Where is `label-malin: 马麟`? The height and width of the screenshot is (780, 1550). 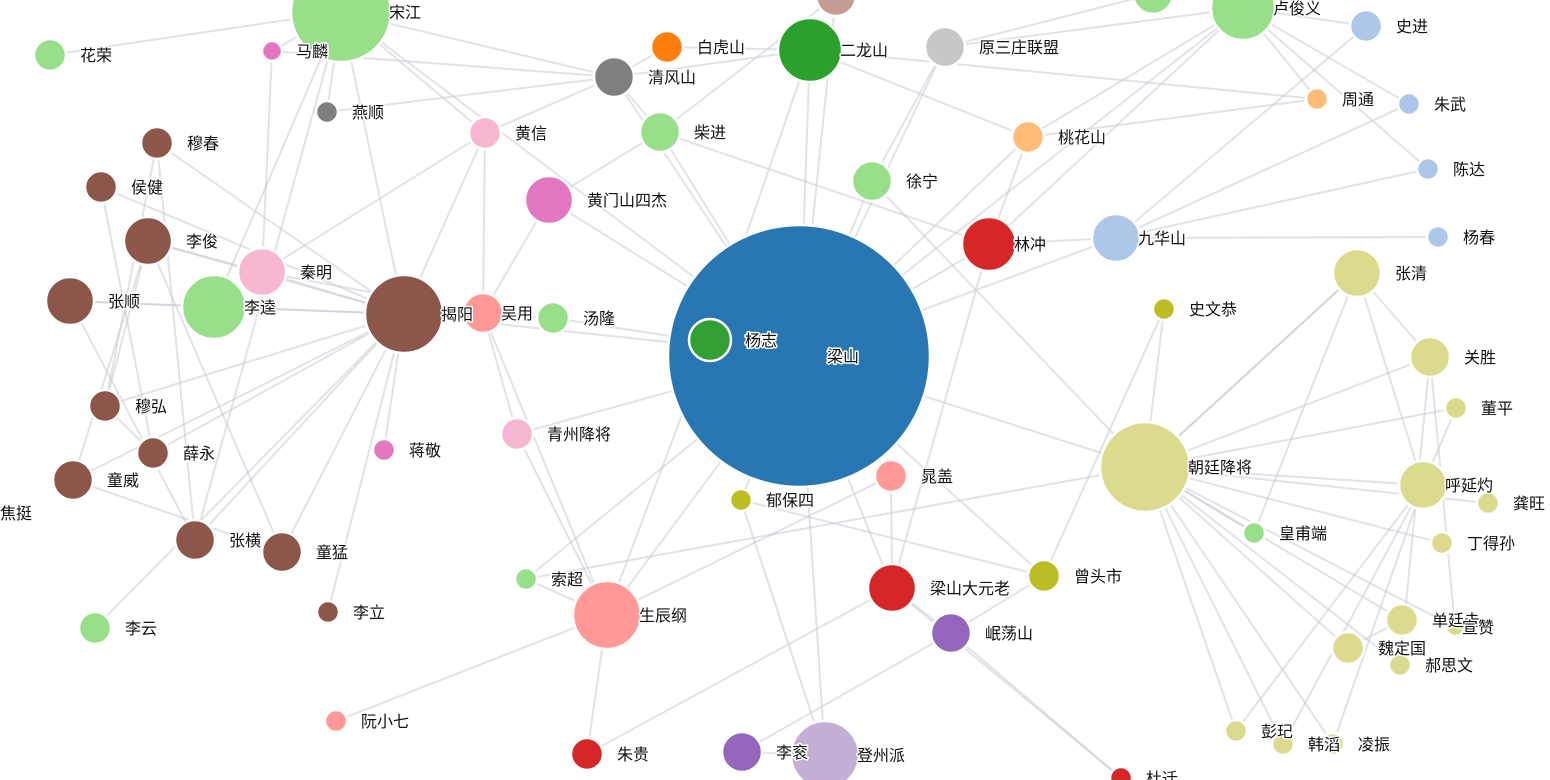
label-malin: 马麟 is located at coordinates (312, 51).